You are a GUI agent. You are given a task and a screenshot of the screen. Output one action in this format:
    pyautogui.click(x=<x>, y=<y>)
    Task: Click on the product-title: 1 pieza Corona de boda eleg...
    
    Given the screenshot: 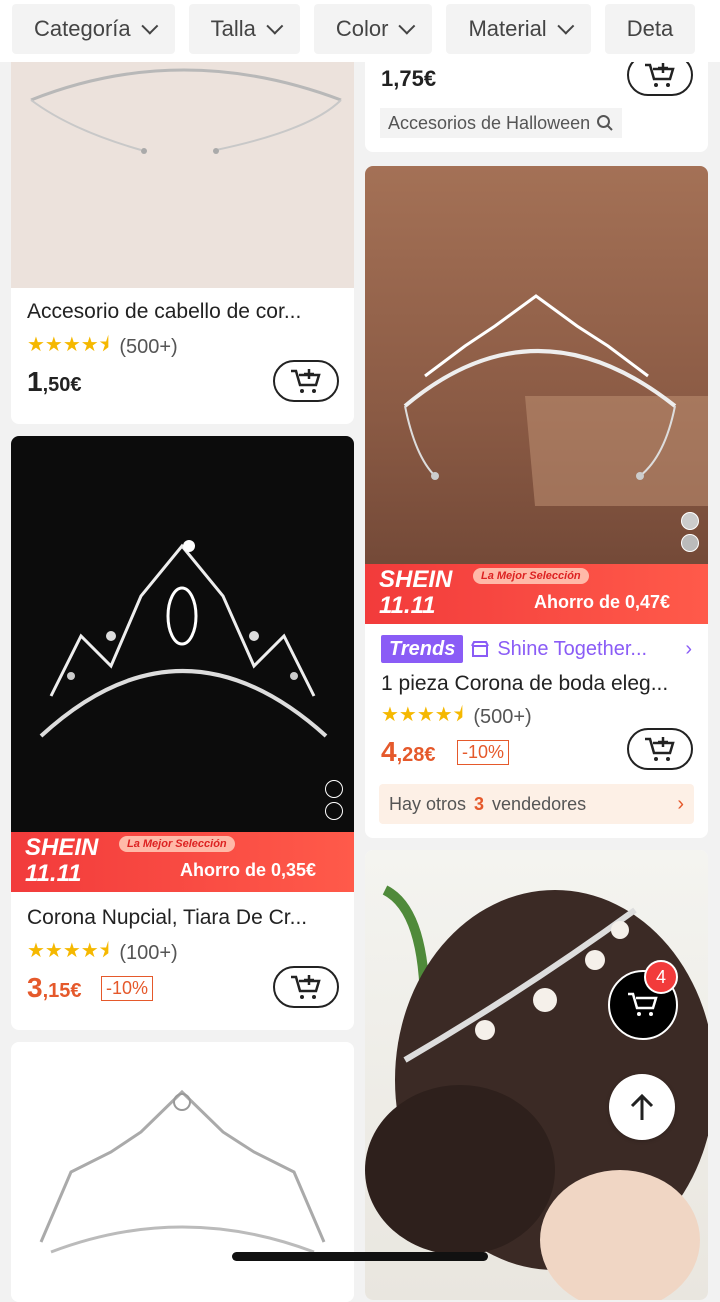 What is the action you would take?
    pyautogui.click(x=536, y=684)
    